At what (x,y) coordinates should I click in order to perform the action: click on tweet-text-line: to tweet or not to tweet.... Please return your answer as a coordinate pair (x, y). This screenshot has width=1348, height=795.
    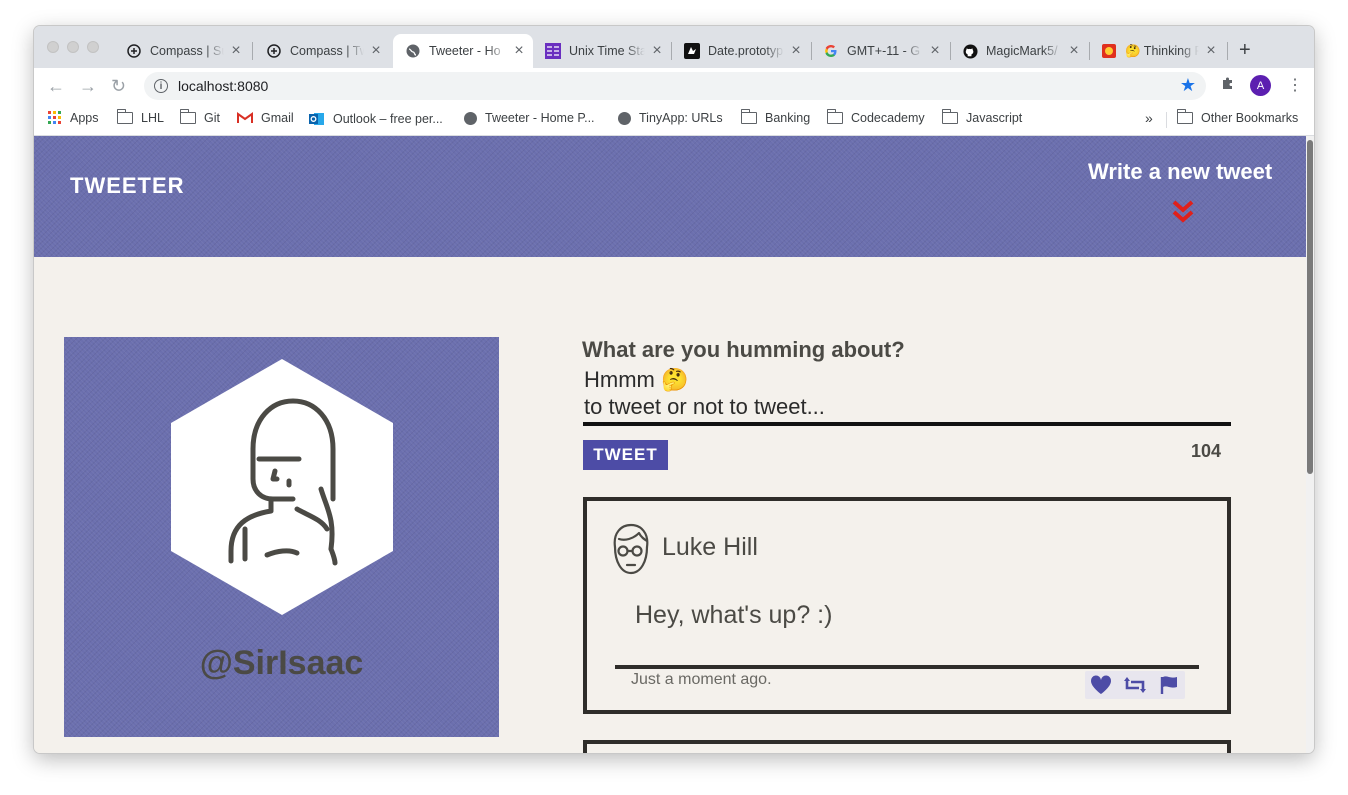
    Looking at the image, I should click on (704, 406).